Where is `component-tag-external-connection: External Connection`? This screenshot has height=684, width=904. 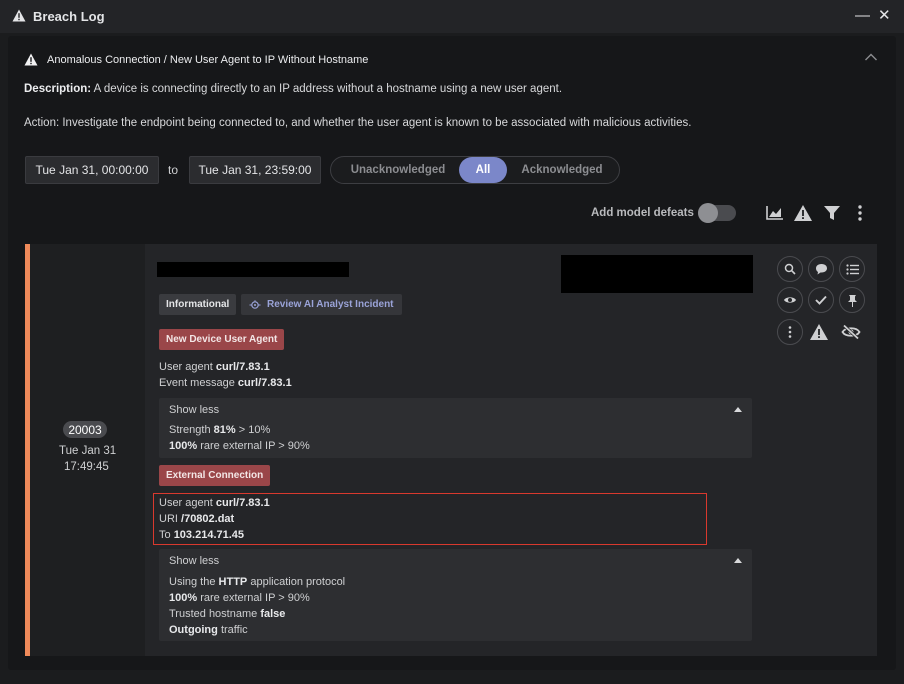
component-tag-external-connection: External Connection is located at coordinates (215, 475).